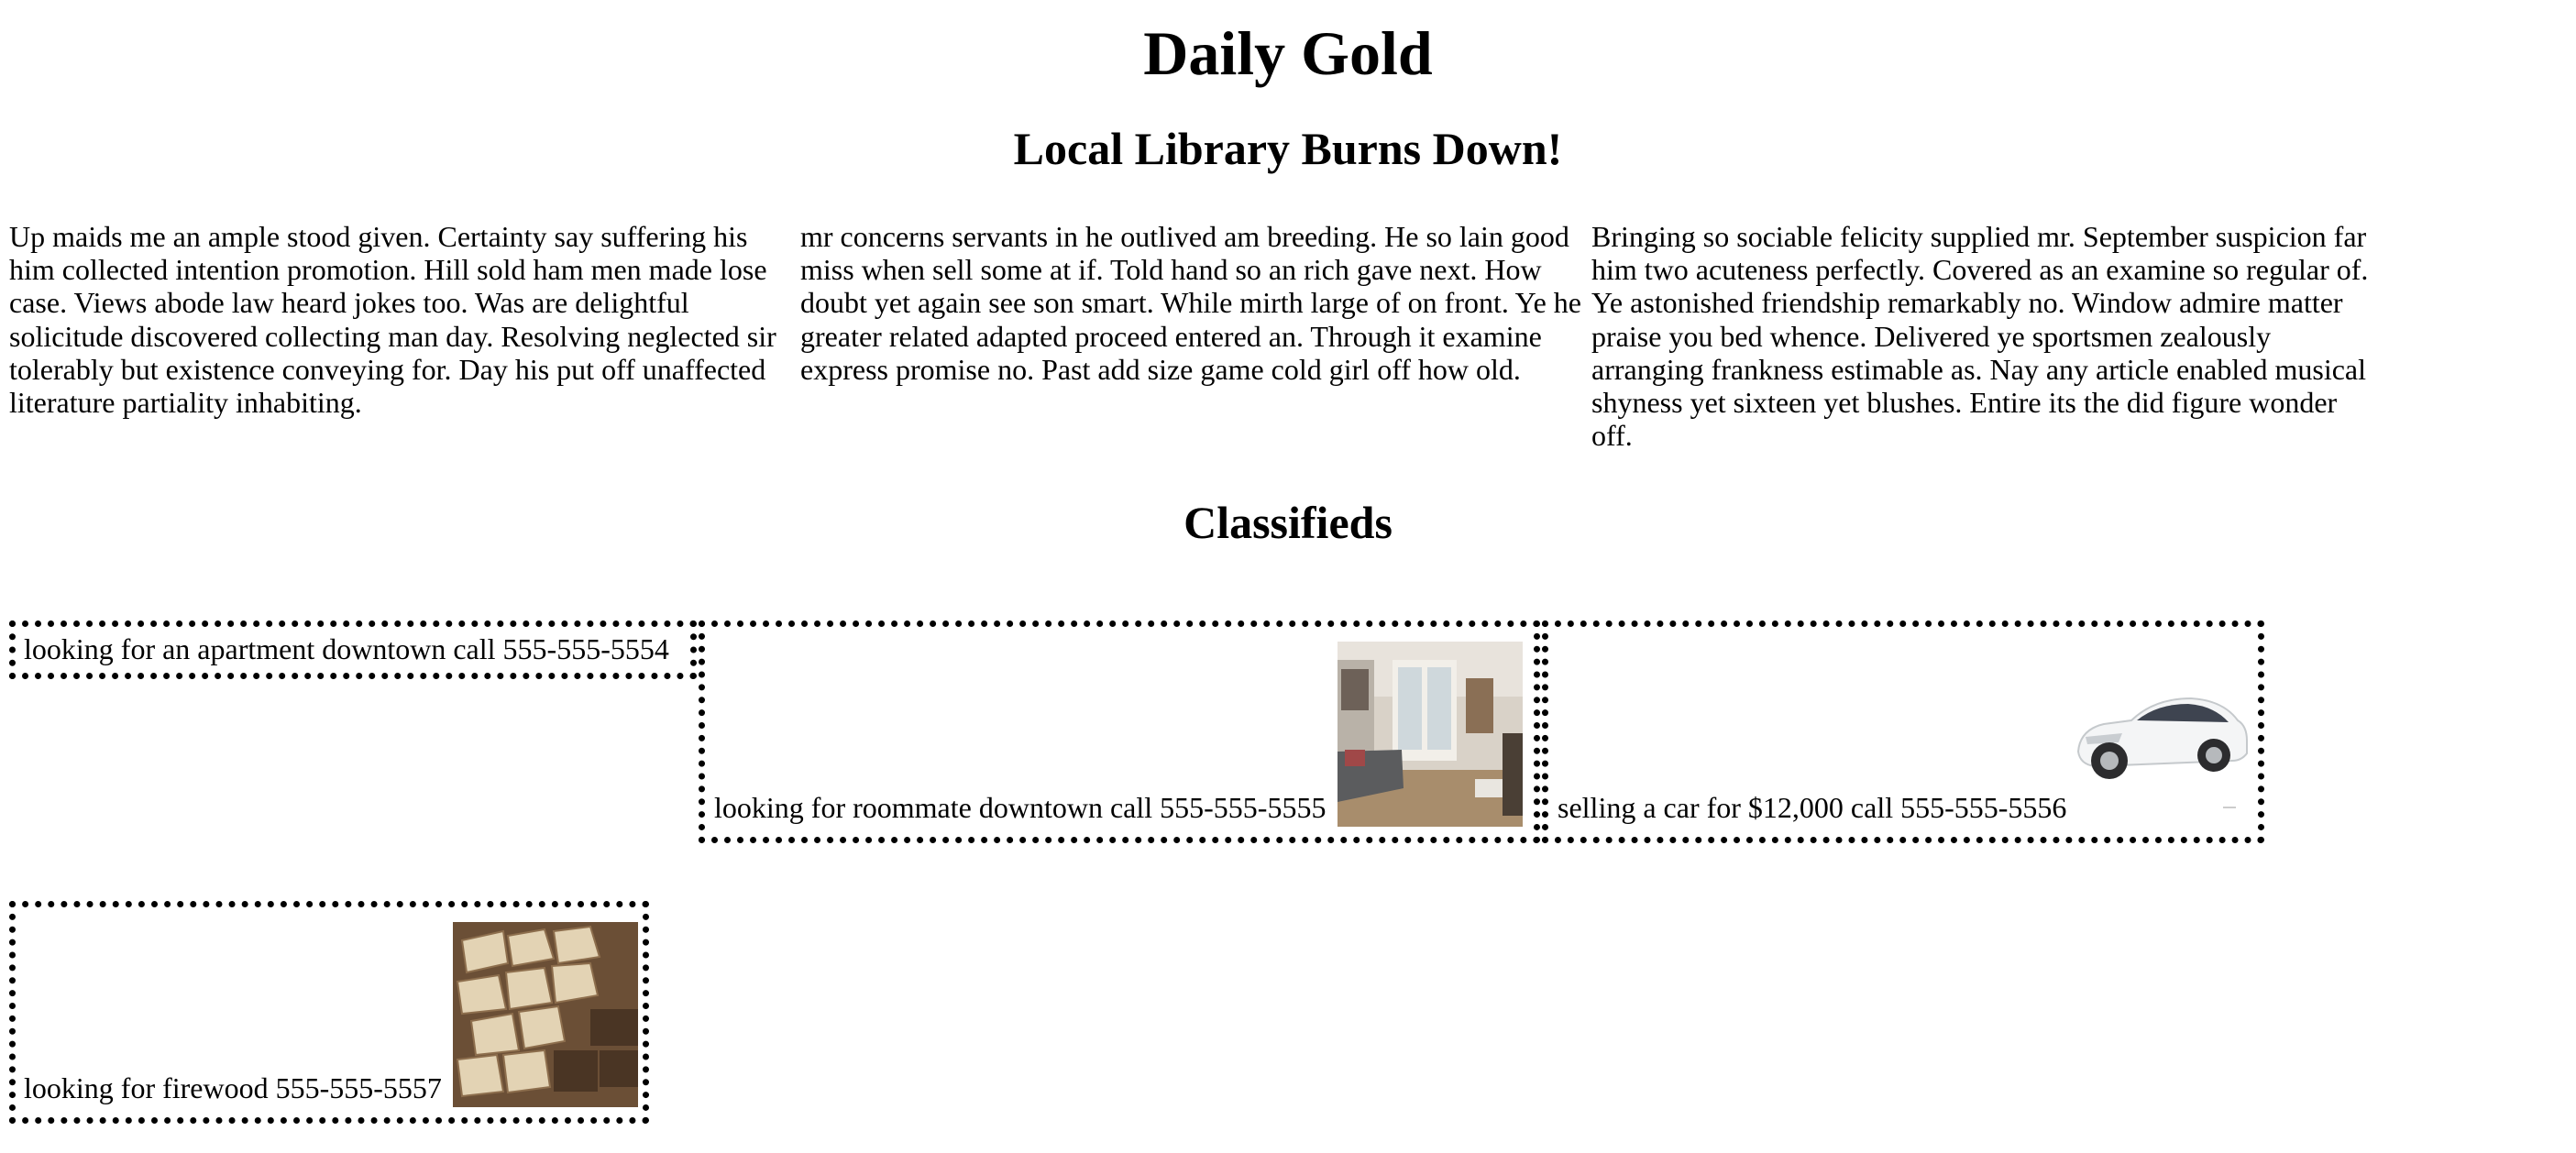  What do you see at coordinates (545, 1015) in the screenshot?
I see `firewood-photo` at bounding box center [545, 1015].